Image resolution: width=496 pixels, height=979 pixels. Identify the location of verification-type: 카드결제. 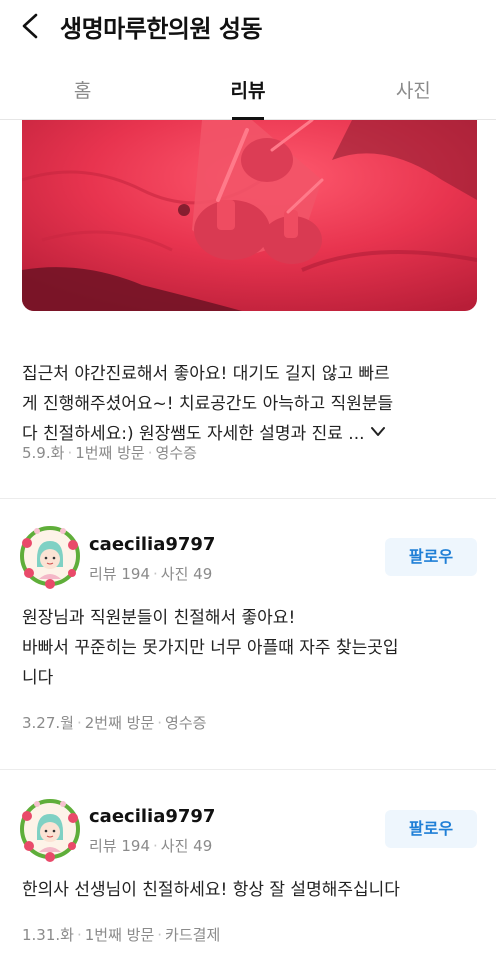
(193, 935).